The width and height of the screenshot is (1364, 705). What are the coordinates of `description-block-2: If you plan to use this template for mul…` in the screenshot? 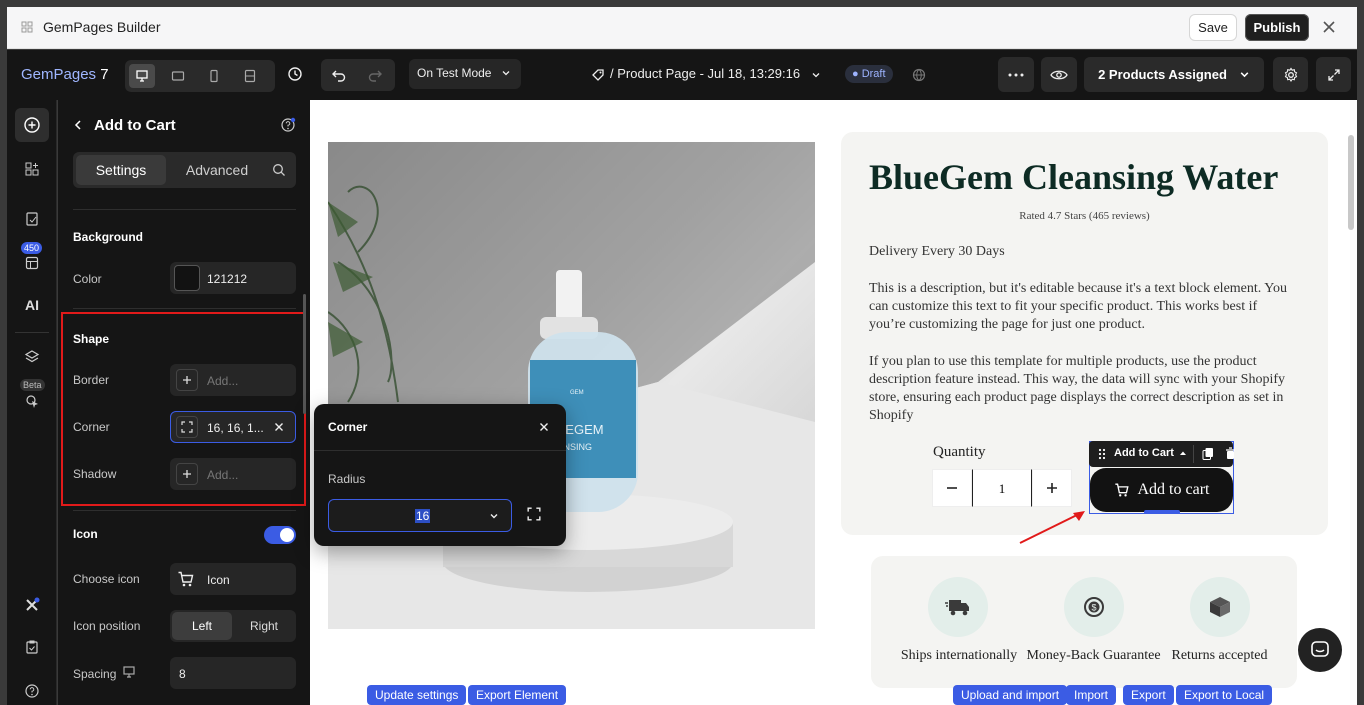 It's located at (1089, 389).